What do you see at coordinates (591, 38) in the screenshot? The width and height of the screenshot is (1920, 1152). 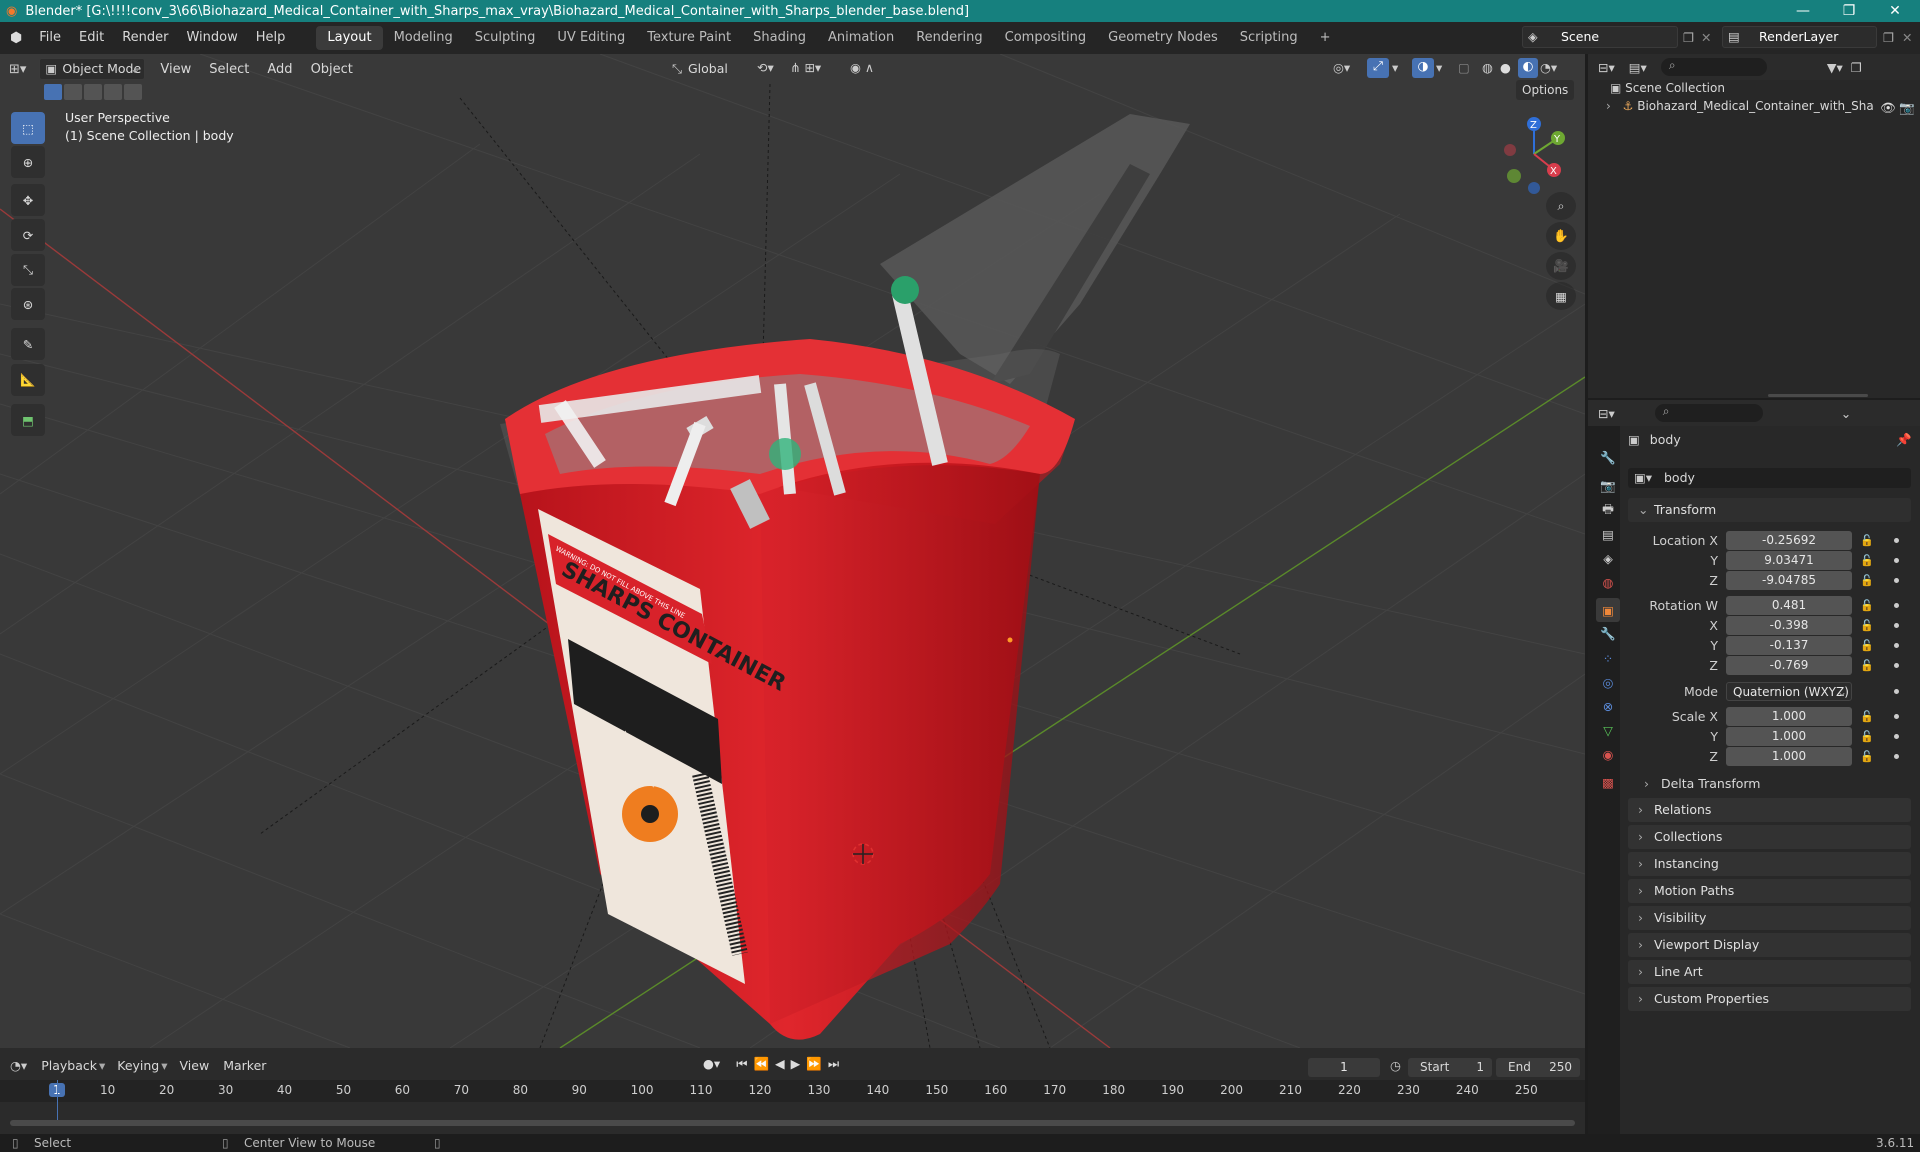 I see `tab-uv-editing: UV Editing` at bounding box center [591, 38].